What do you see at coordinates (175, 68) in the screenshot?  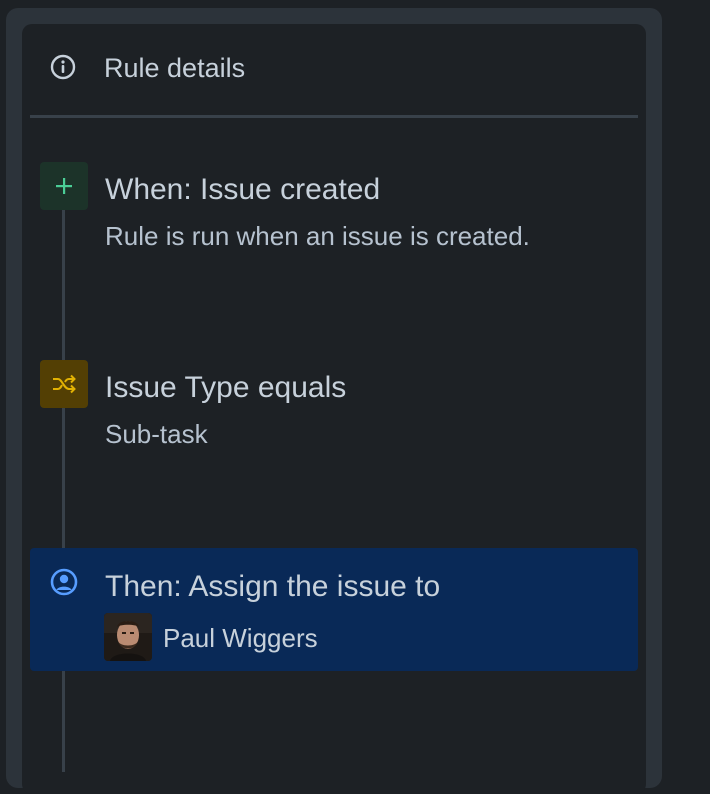 I see `header-title: Rule details` at bounding box center [175, 68].